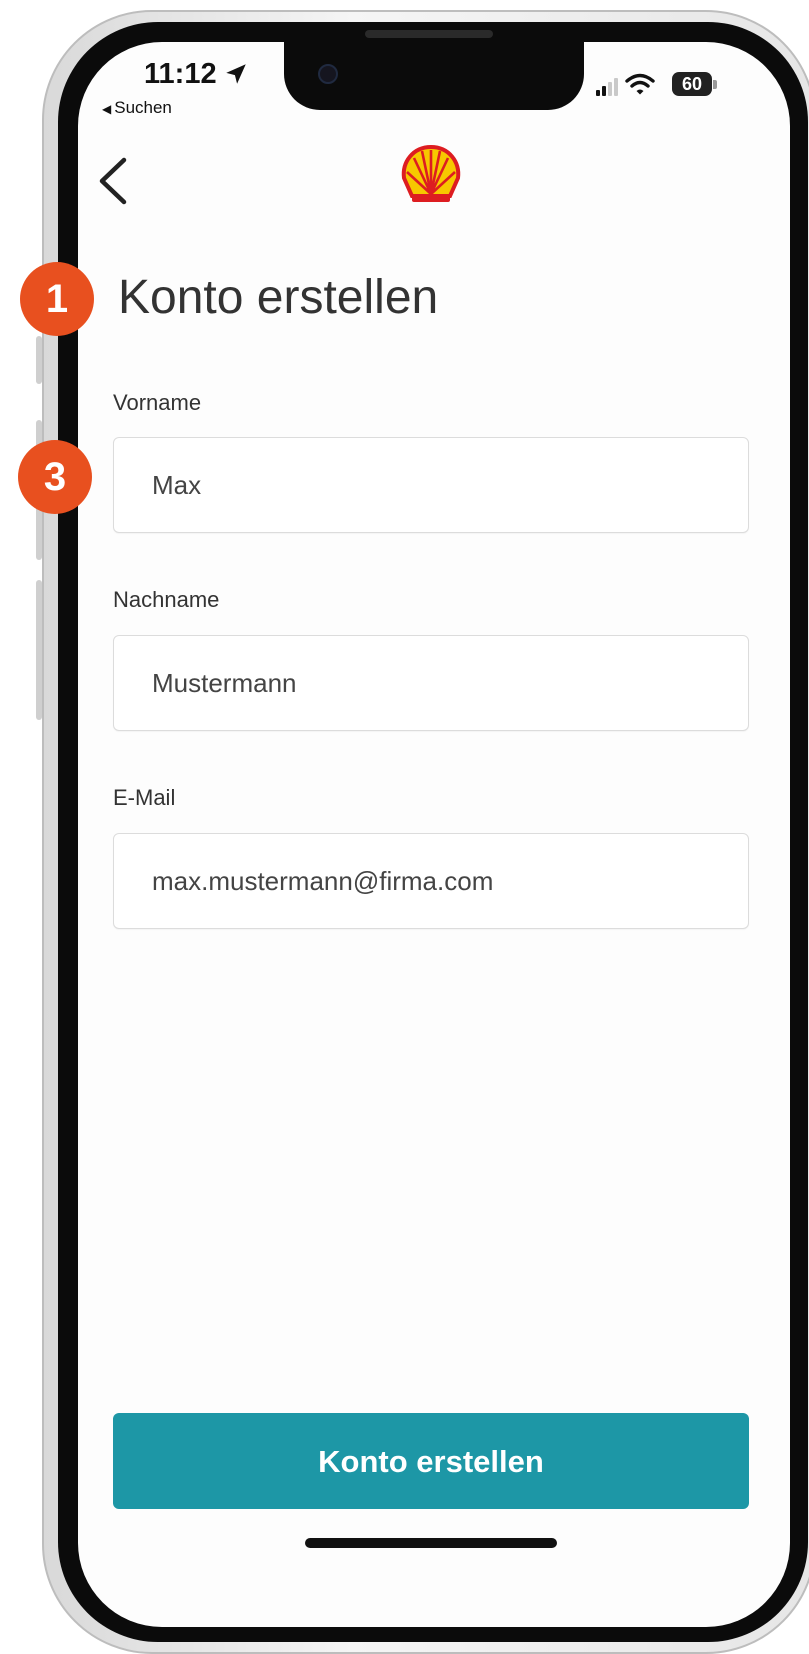  I want to click on back-to-app-link: ◀ Suchen, so click(137, 108).